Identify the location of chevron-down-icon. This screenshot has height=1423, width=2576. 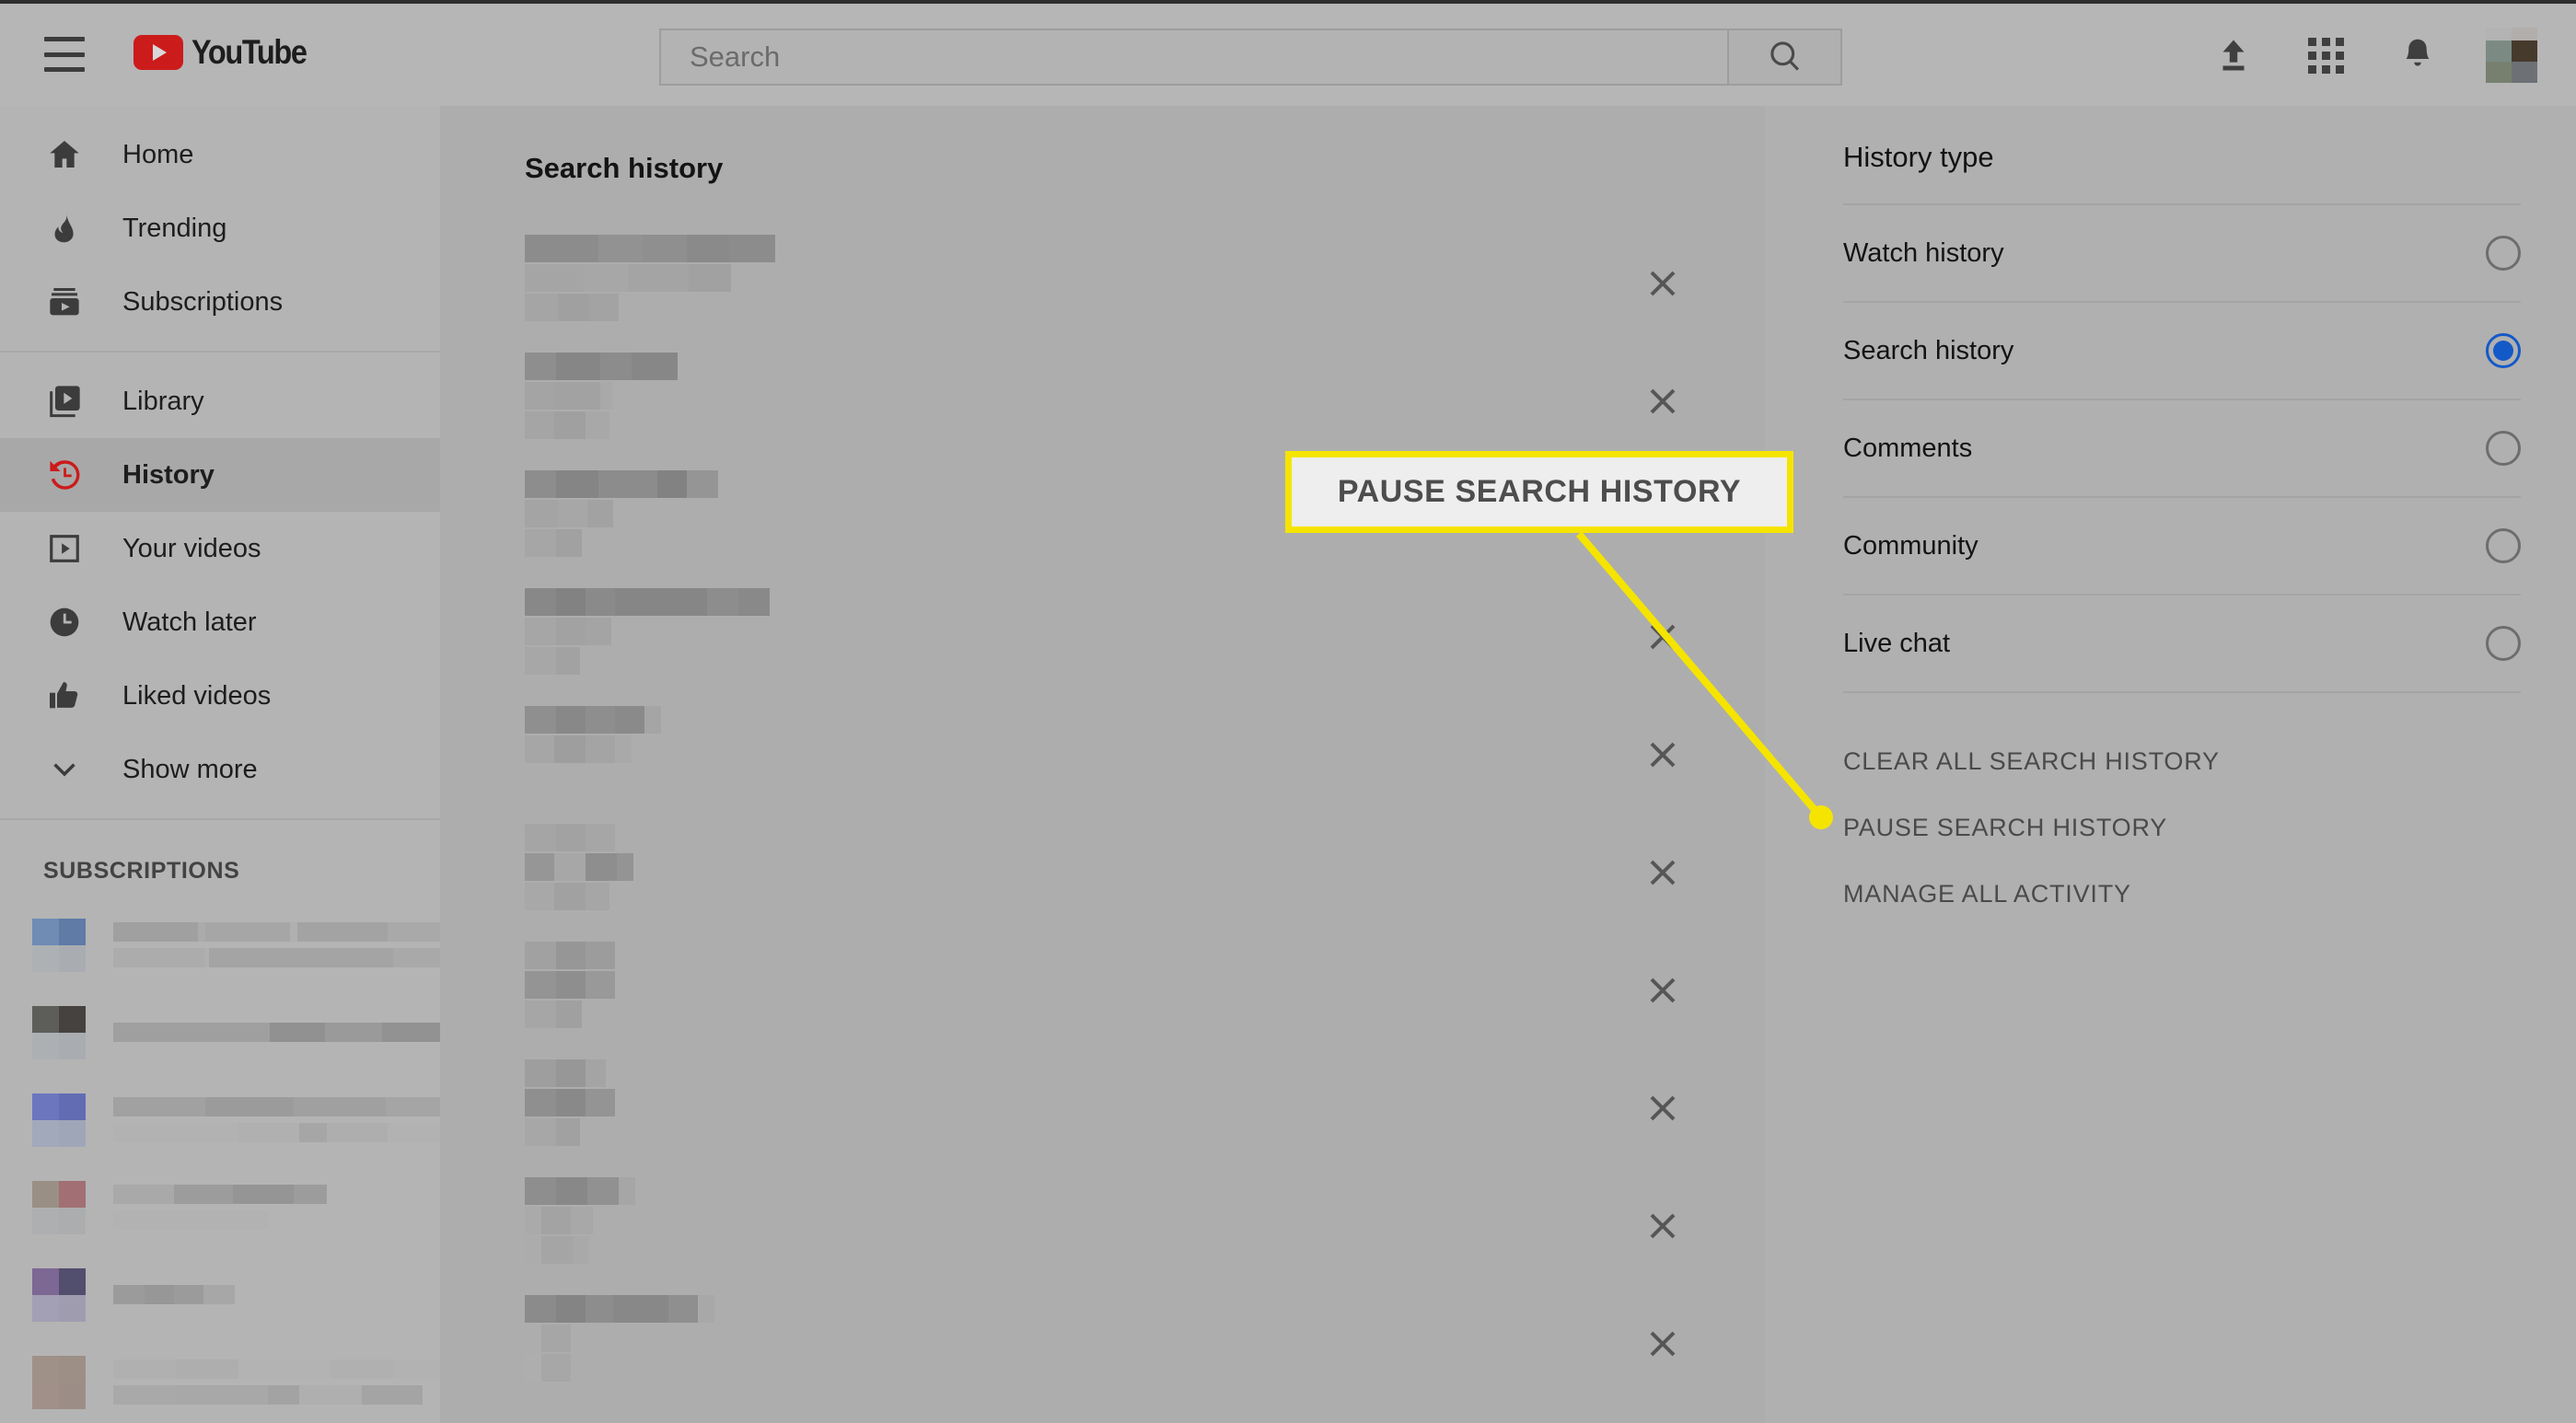
(64, 769).